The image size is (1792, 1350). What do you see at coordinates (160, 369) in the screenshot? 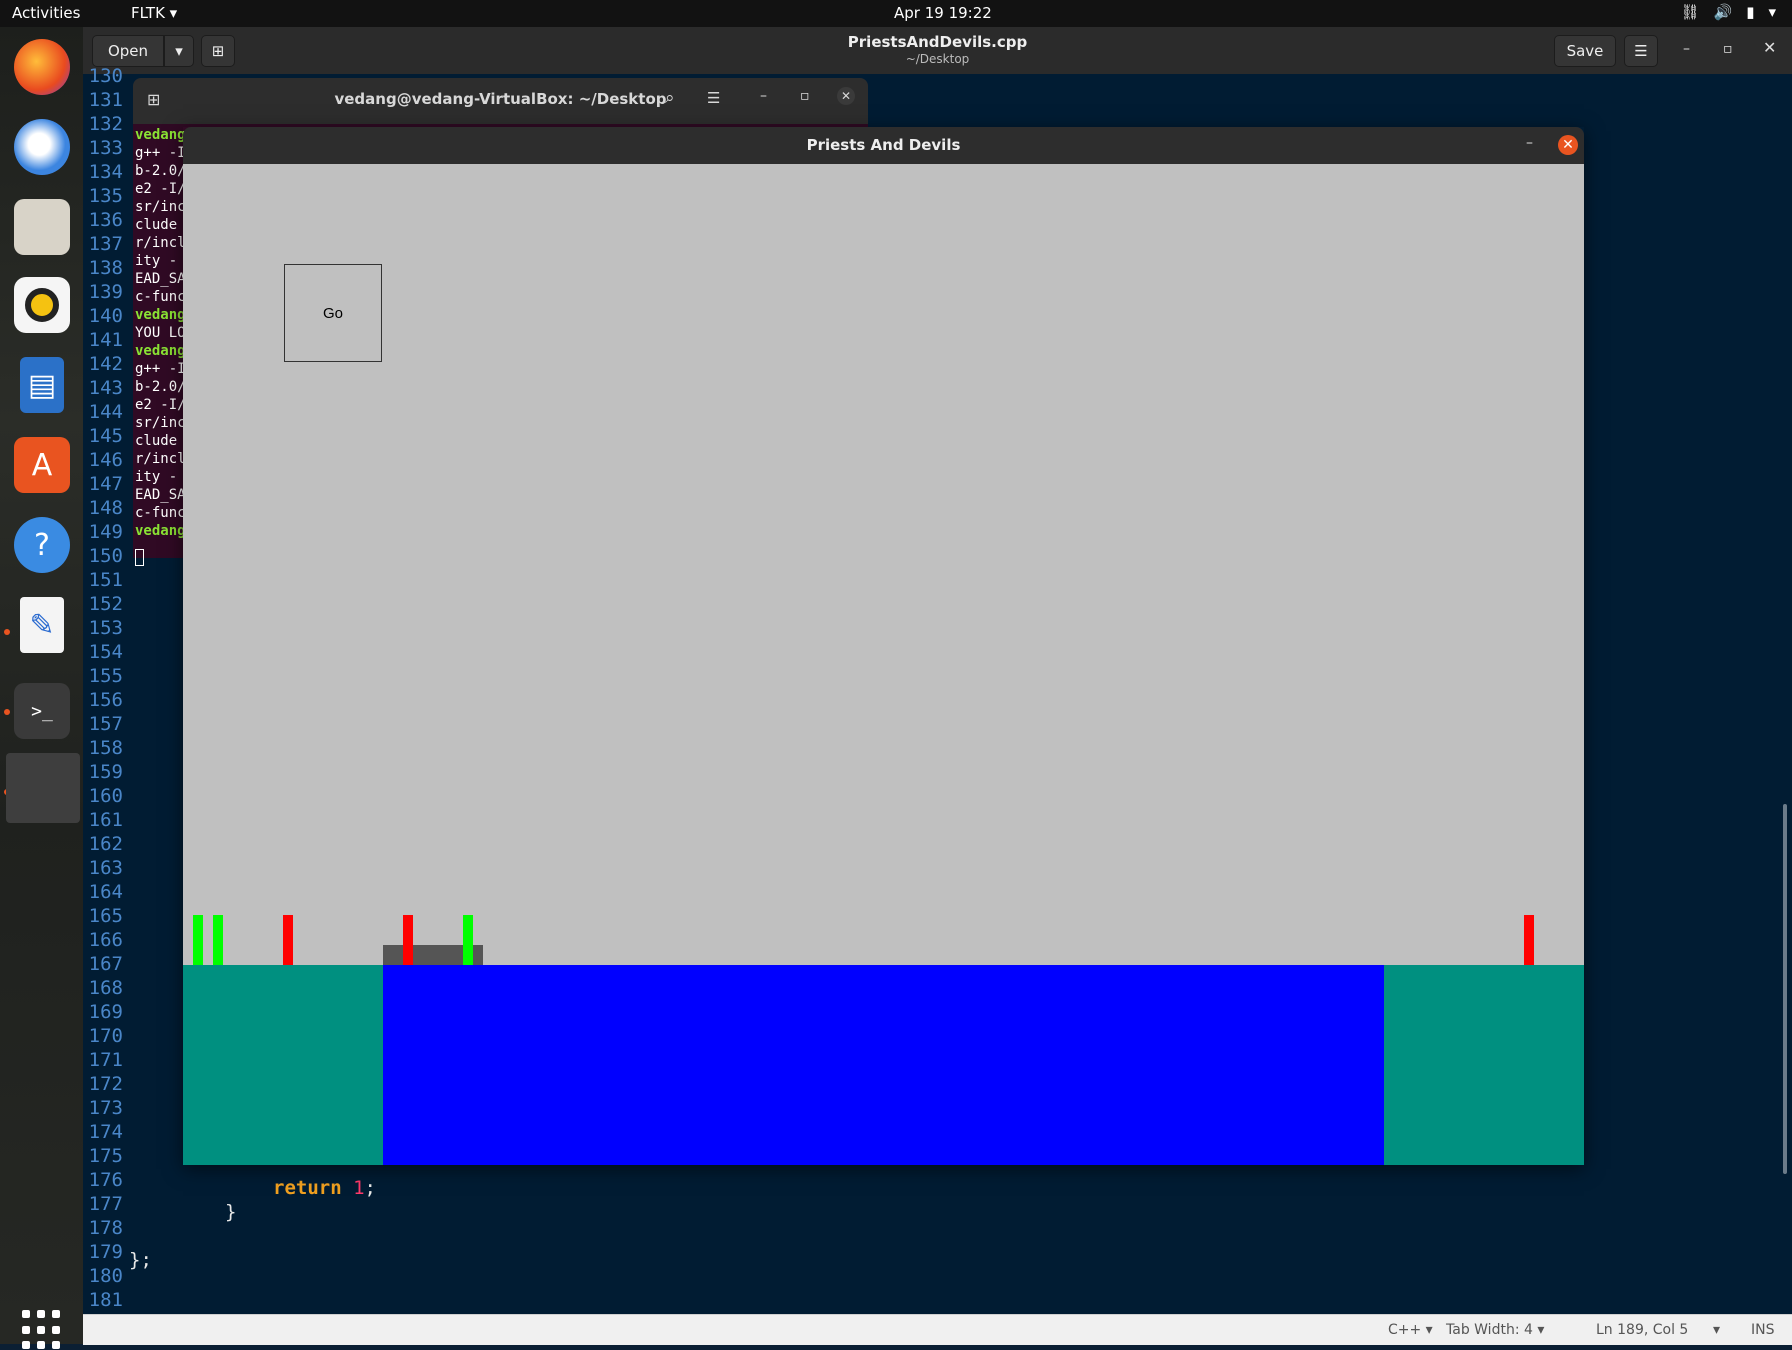
I see `terminal-line: g++ -I` at bounding box center [160, 369].